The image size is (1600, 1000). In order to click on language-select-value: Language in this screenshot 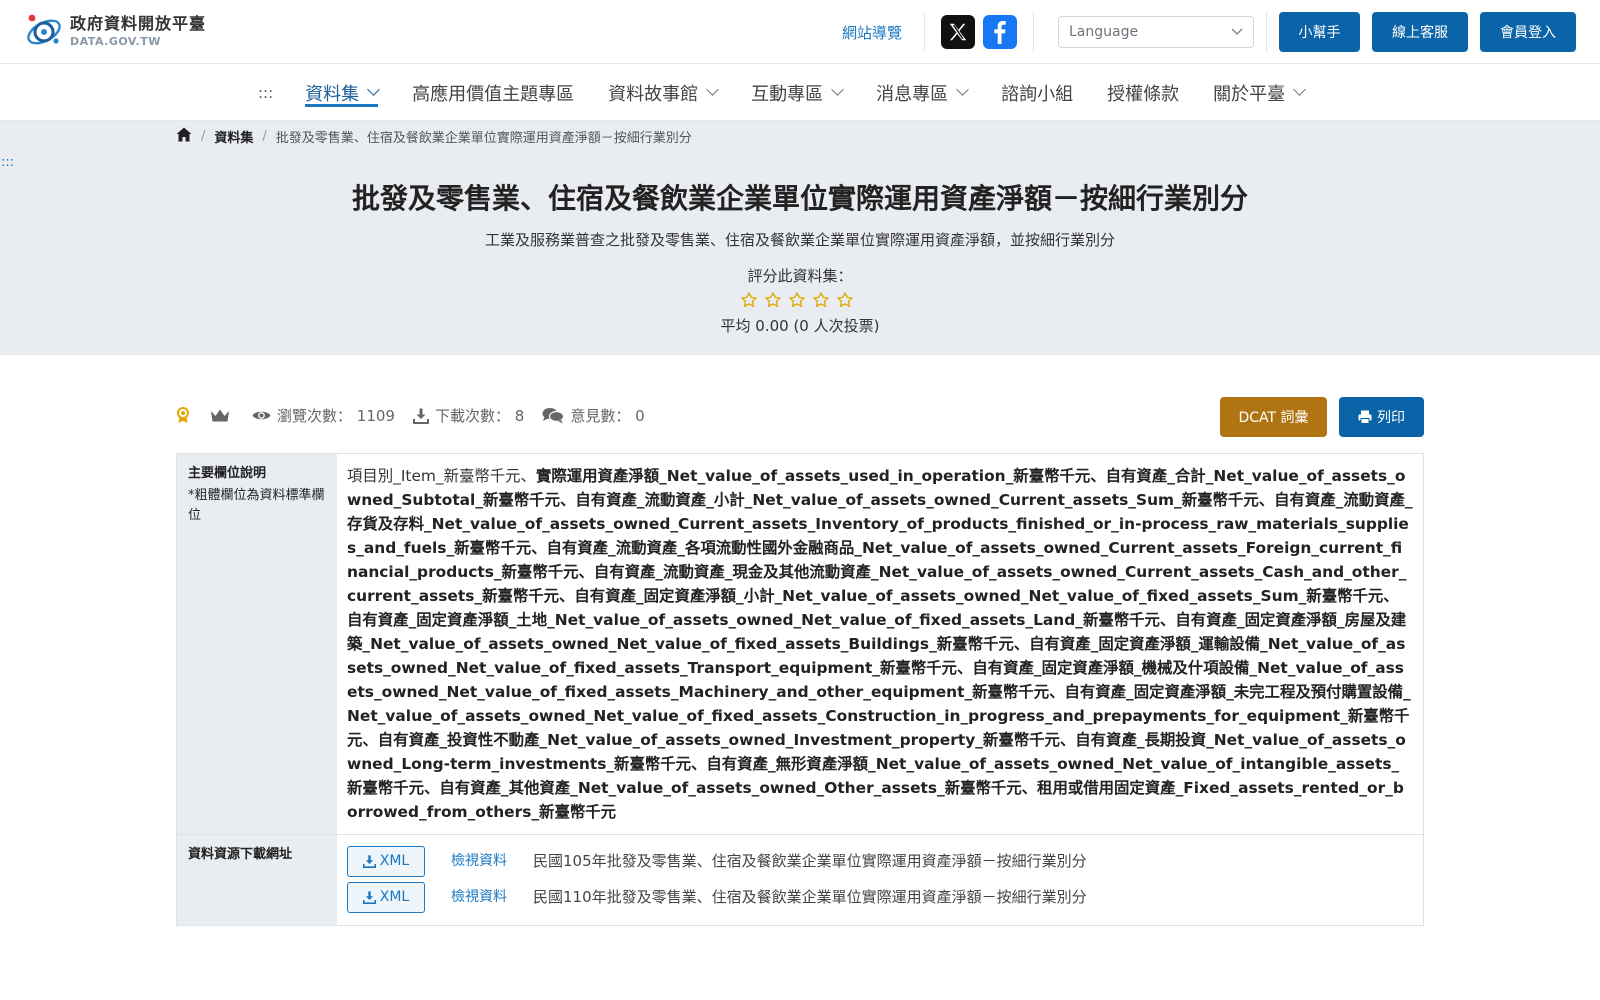, I will do `click(1104, 32)`.